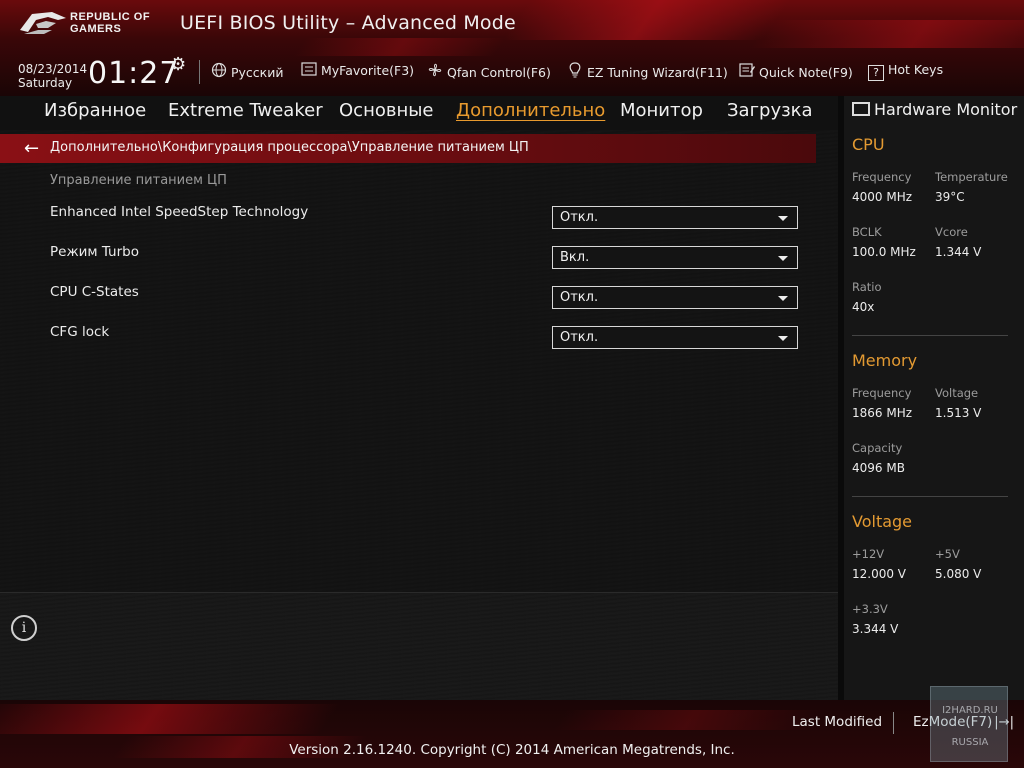 This screenshot has width=1024, height=768. Describe the element at coordinates (878, 468) in the screenshot. I see `capacity-value: 4096 MB` at that location.